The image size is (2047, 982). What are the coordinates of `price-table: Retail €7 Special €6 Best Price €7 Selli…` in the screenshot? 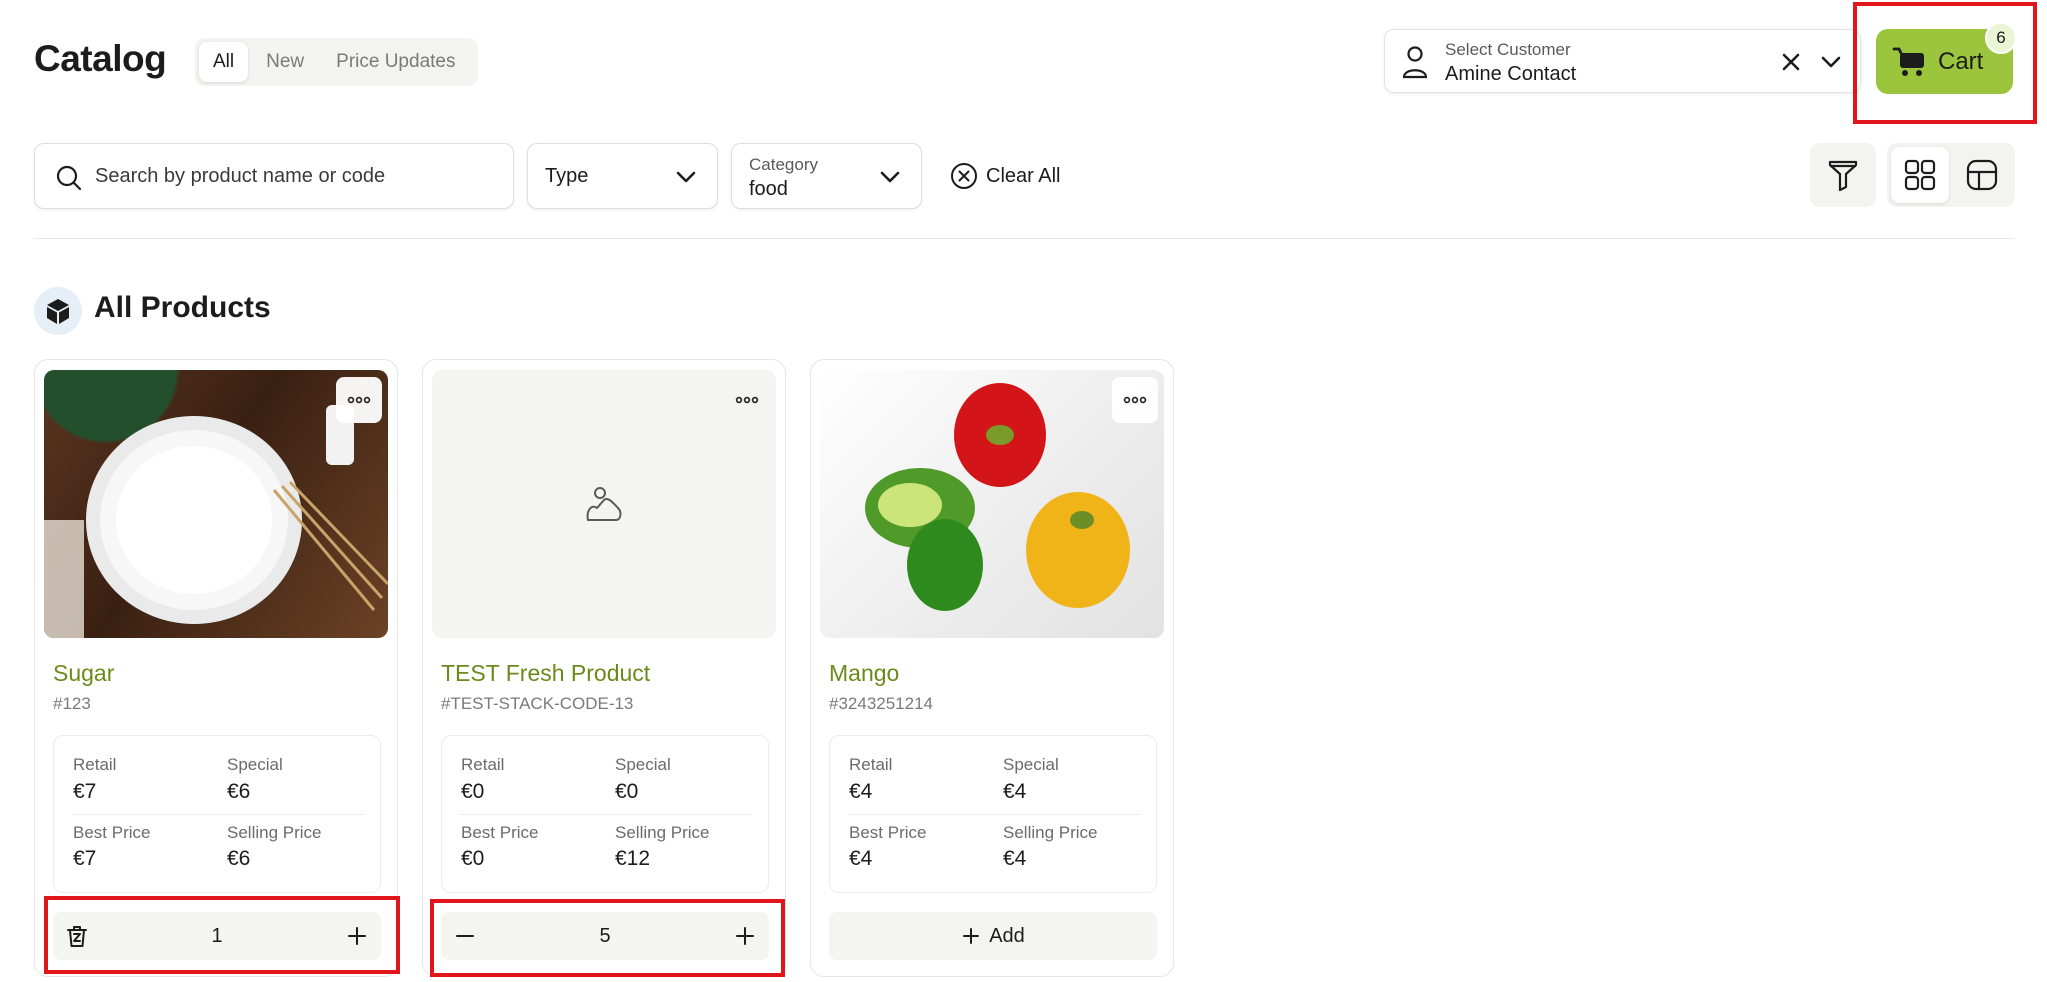 It's located at (217, 814).